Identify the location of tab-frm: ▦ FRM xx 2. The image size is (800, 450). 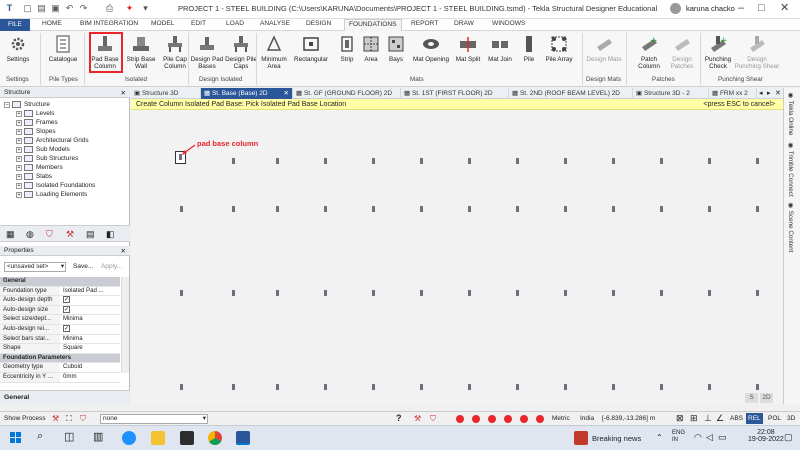
(733, 93).